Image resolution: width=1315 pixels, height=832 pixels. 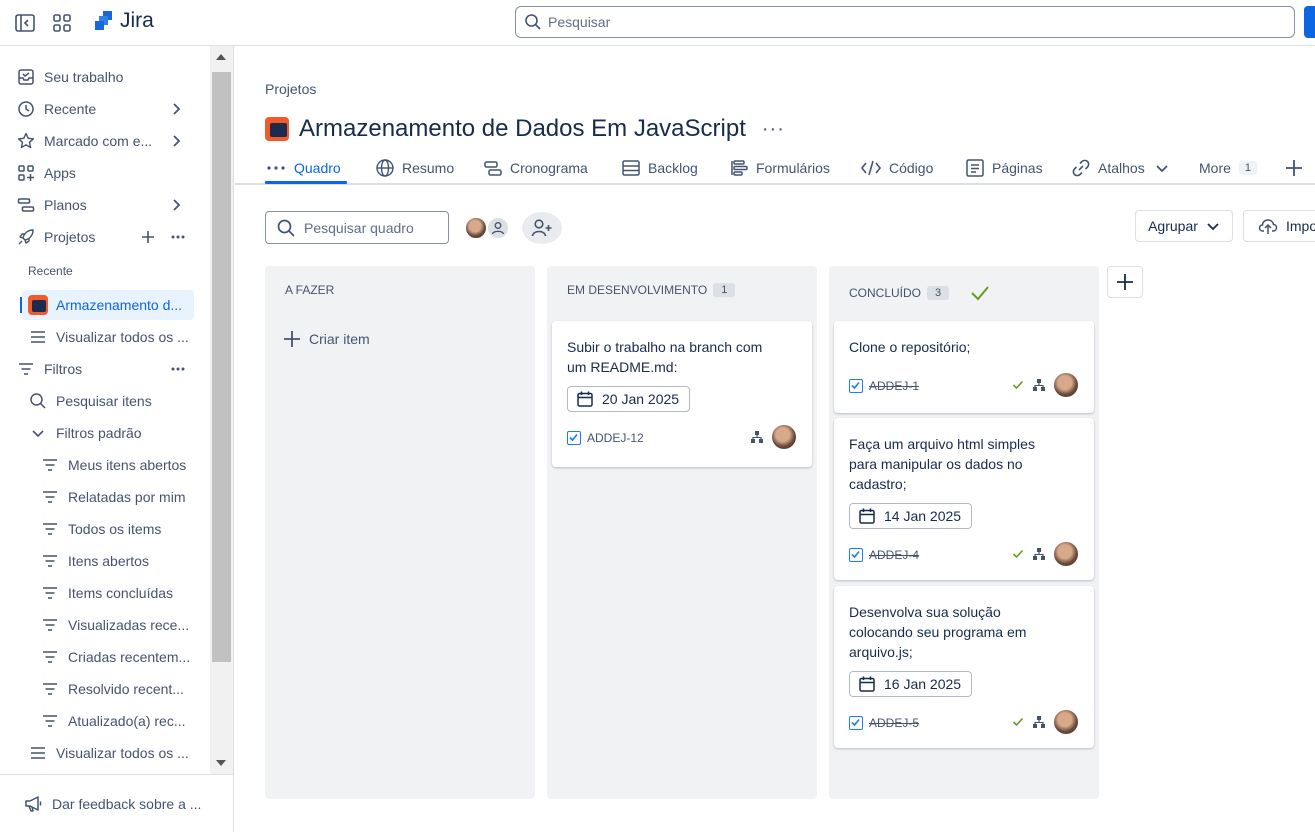 What do you see at coordinates (542, 228) in the screenshot?
I see `add-people-button` at bounding box center [542, 228].